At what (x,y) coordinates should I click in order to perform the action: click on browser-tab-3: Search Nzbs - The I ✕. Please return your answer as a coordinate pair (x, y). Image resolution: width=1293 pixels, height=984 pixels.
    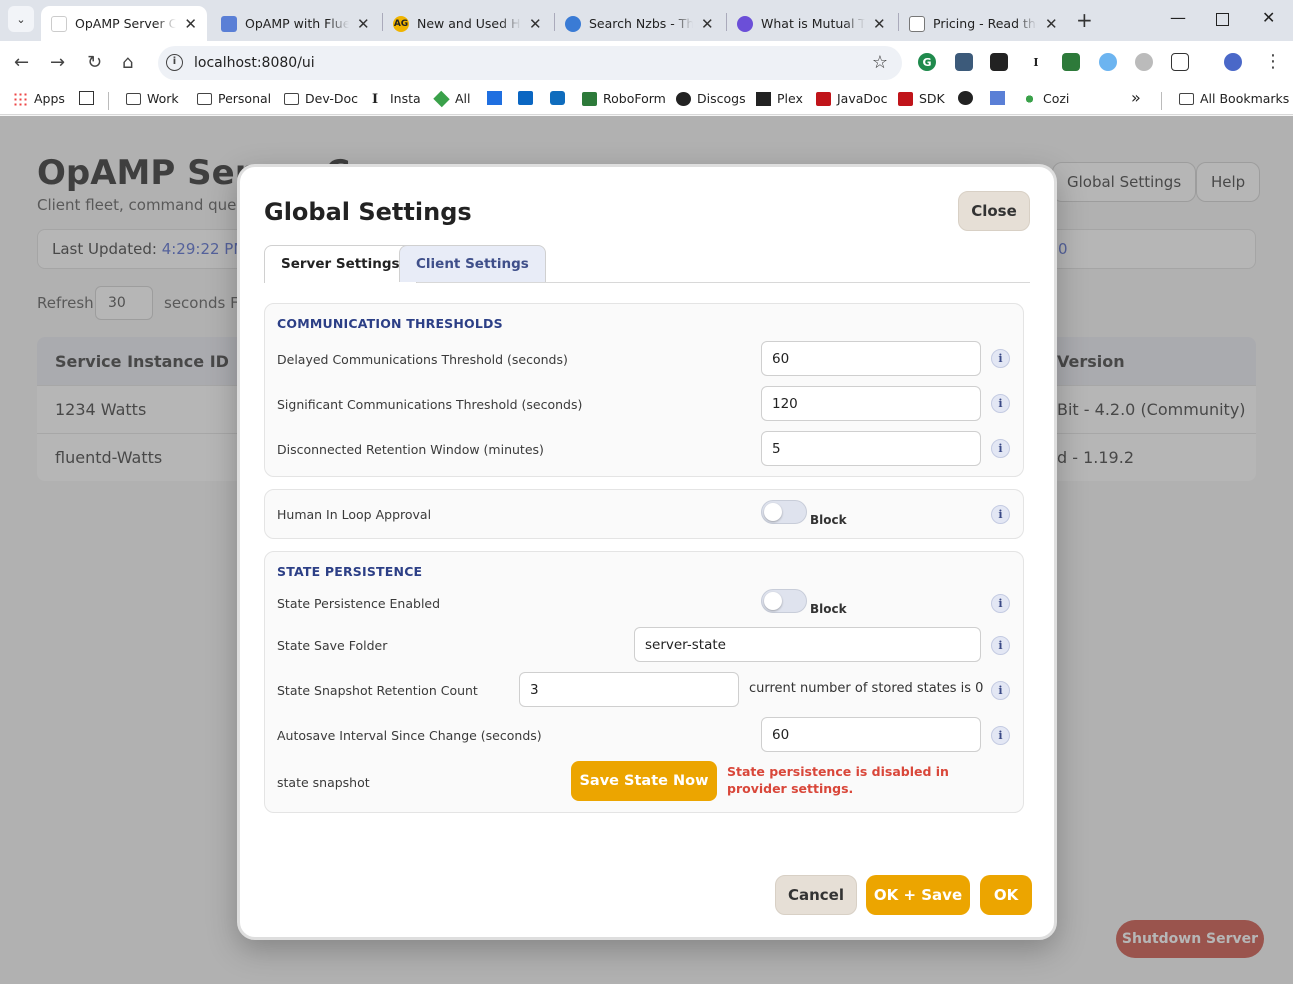
    Looking at the image, I should click on (640, 23).